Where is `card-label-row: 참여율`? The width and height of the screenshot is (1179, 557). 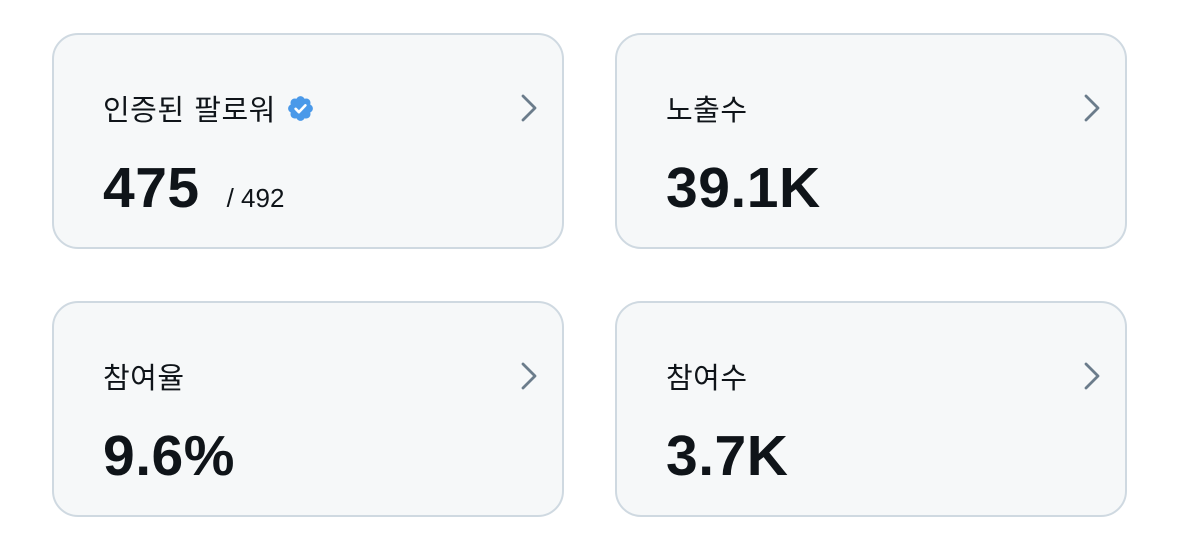 card-label-row: 참여율 is located at coordinates (144, 376).